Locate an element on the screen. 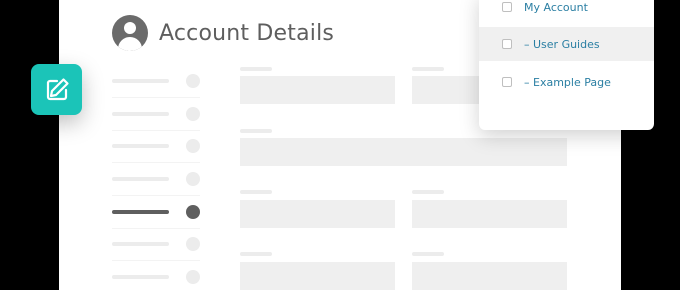 This screenshot has width=680, height=290. page-header: Account Details is located at coordinates (223, 33).